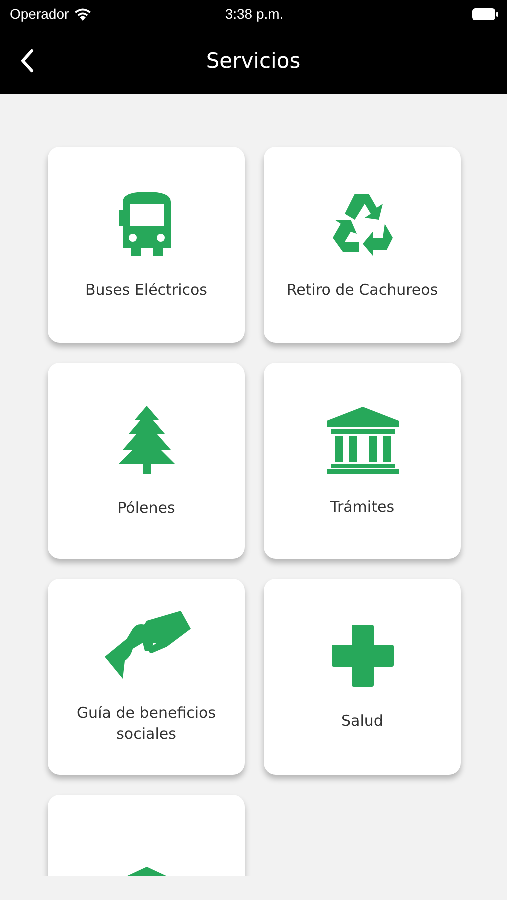  What do you see at coordinates (146, 245) in the screenshot?
I see `service-card: Buses Eléctricos` at bounding box center [146, 245].